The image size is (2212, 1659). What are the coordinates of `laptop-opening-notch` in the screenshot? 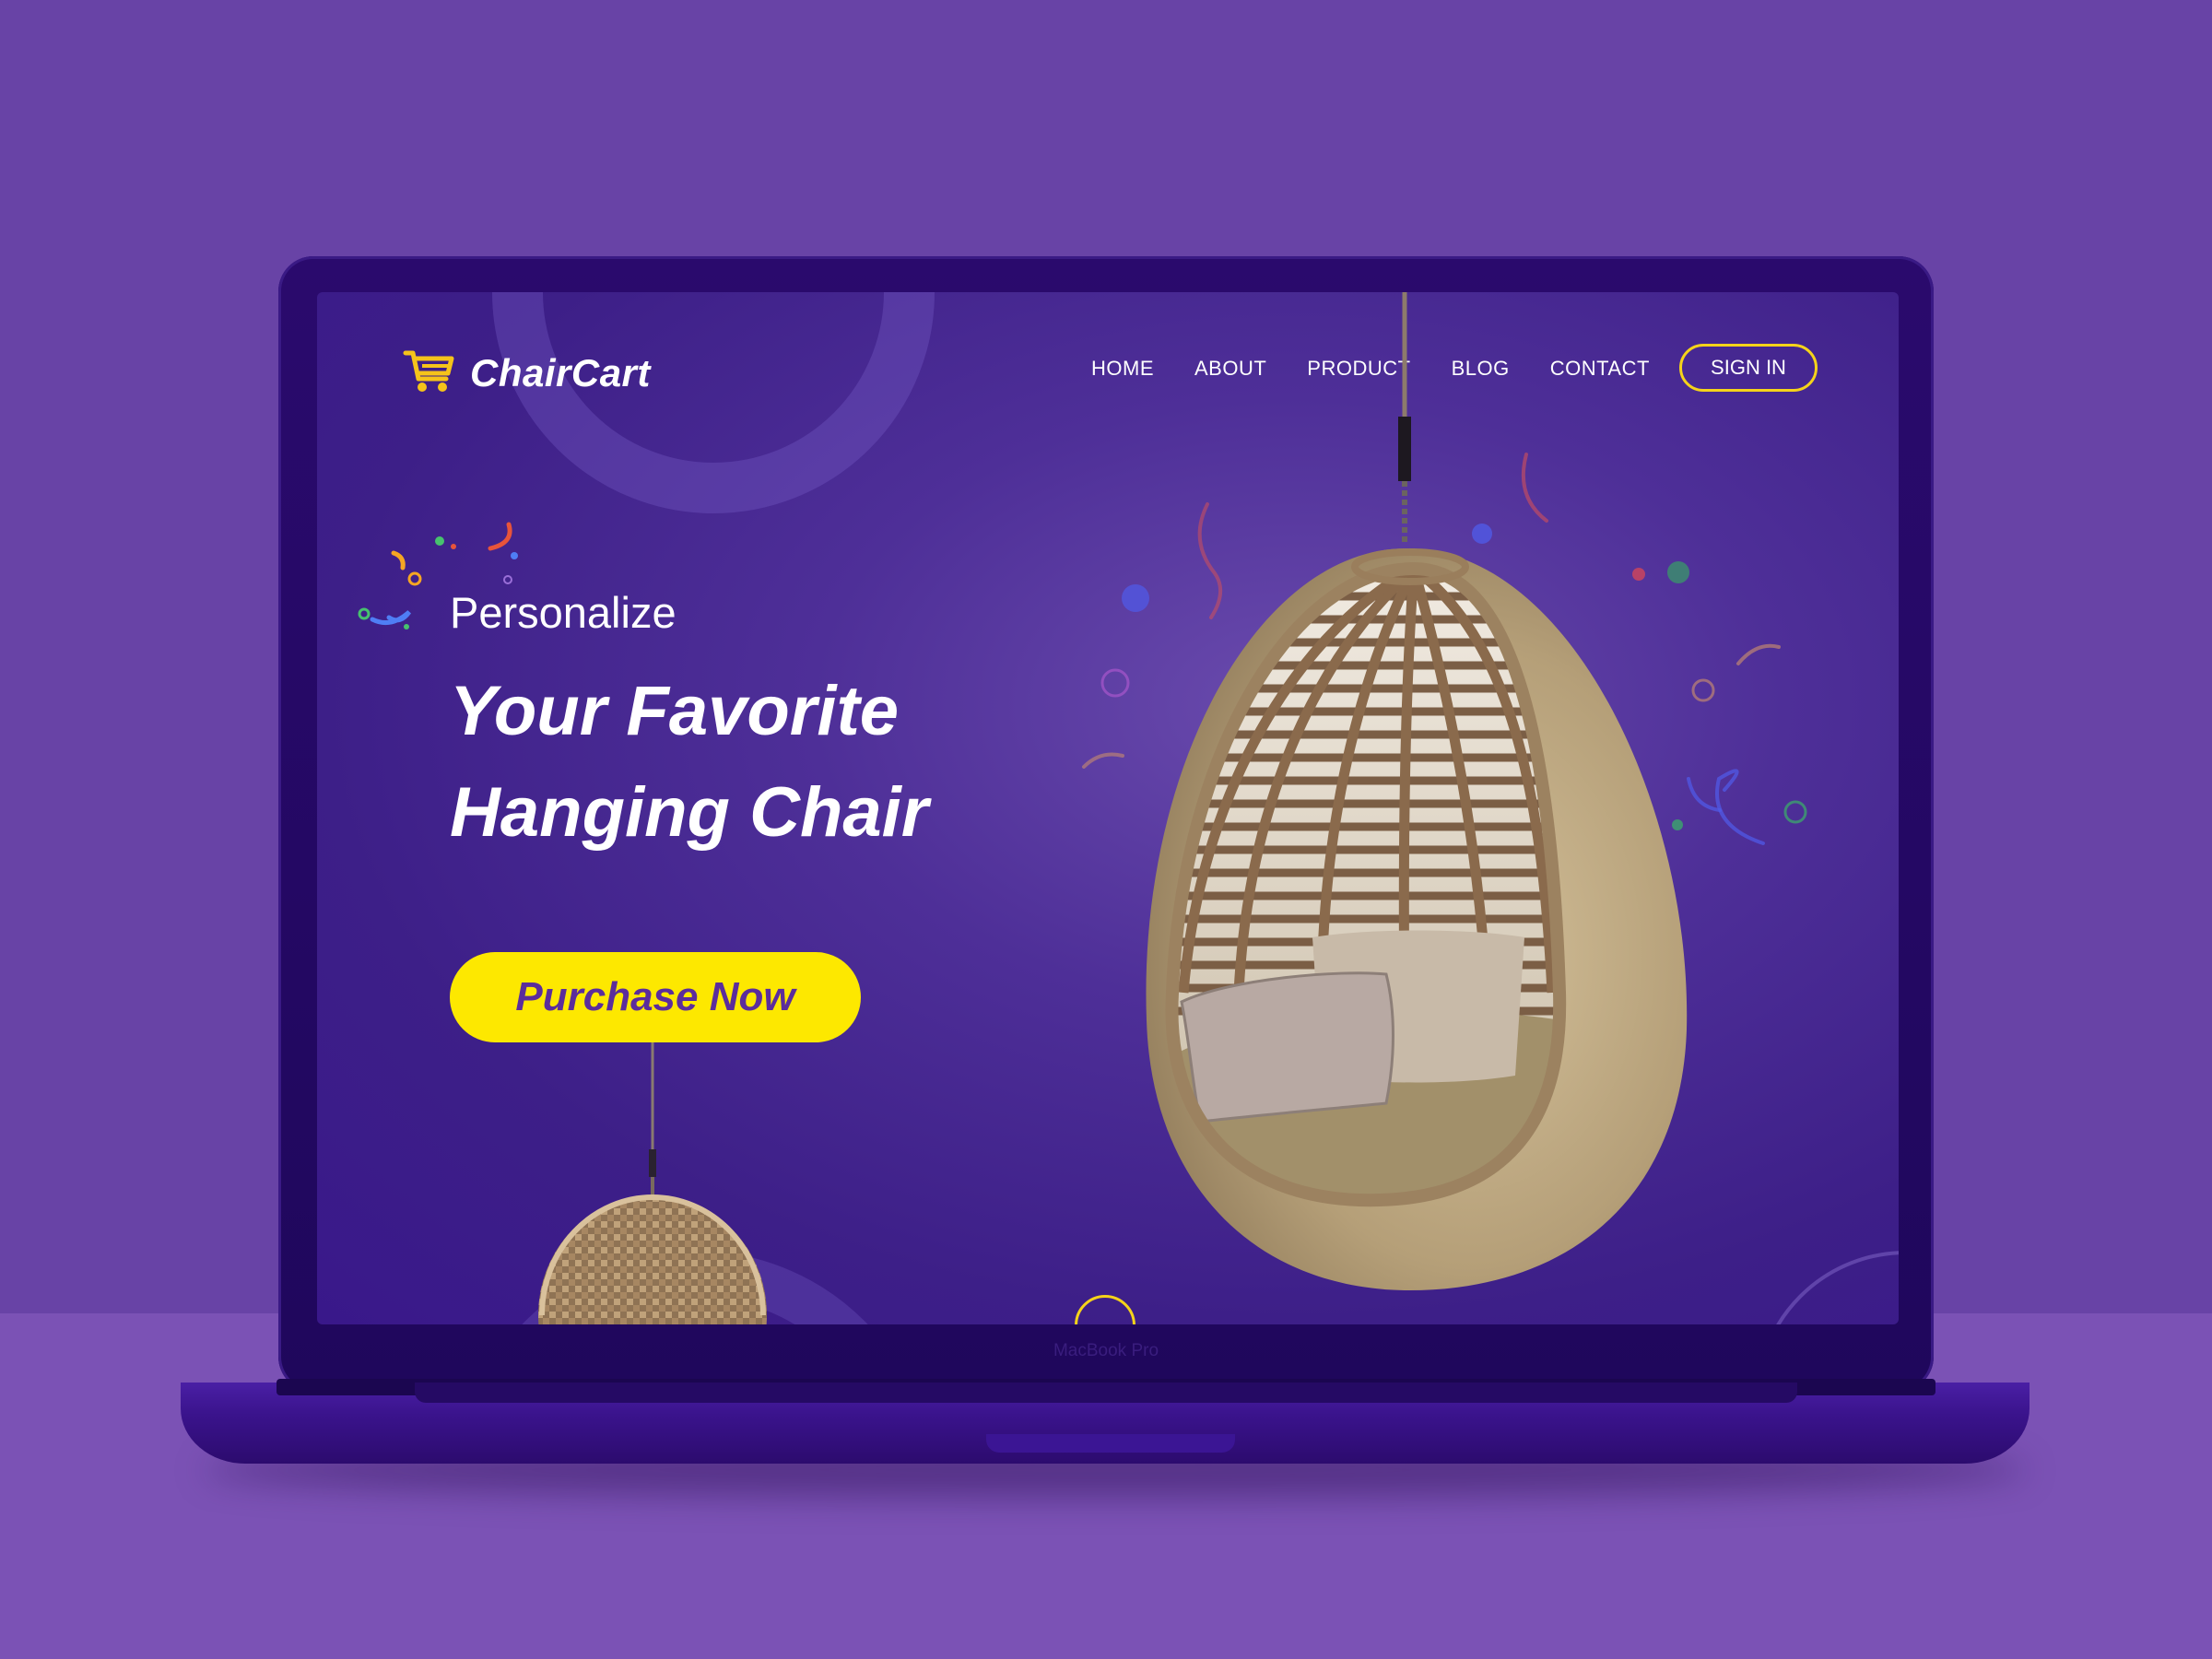 It's located at (1110, 1443).